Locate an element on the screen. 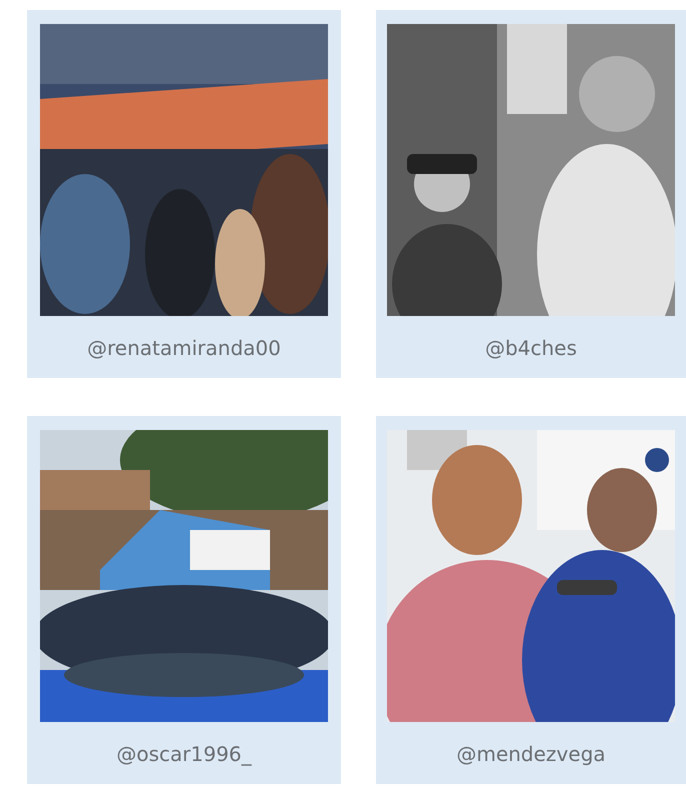 This screenshot has height=789, width=686. username: @oscar1996_ is located at coordinates (184, 754).